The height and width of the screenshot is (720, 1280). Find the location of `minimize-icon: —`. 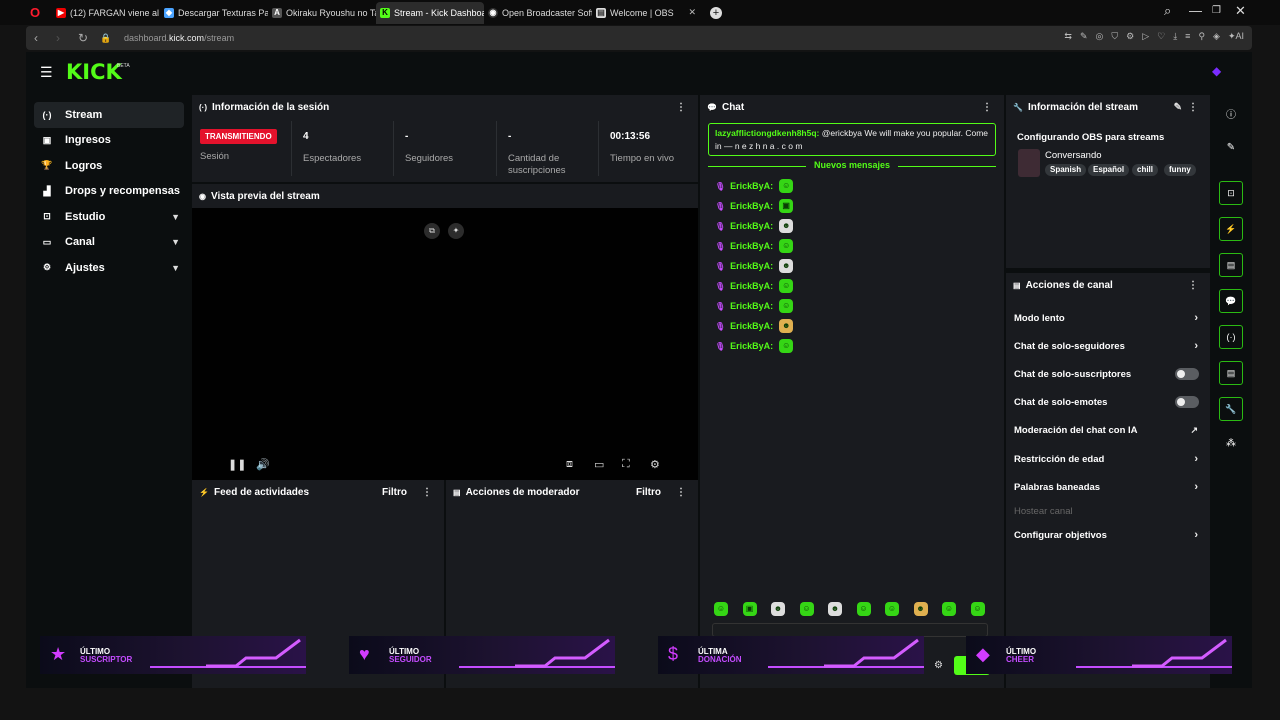

minimize-icon: — is located at coordinates (1195, 10).